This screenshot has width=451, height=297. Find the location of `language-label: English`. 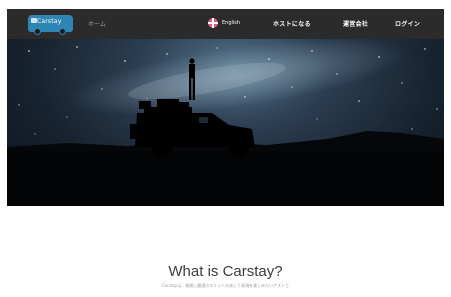

language-label: English is located at coordinates (231, 23).